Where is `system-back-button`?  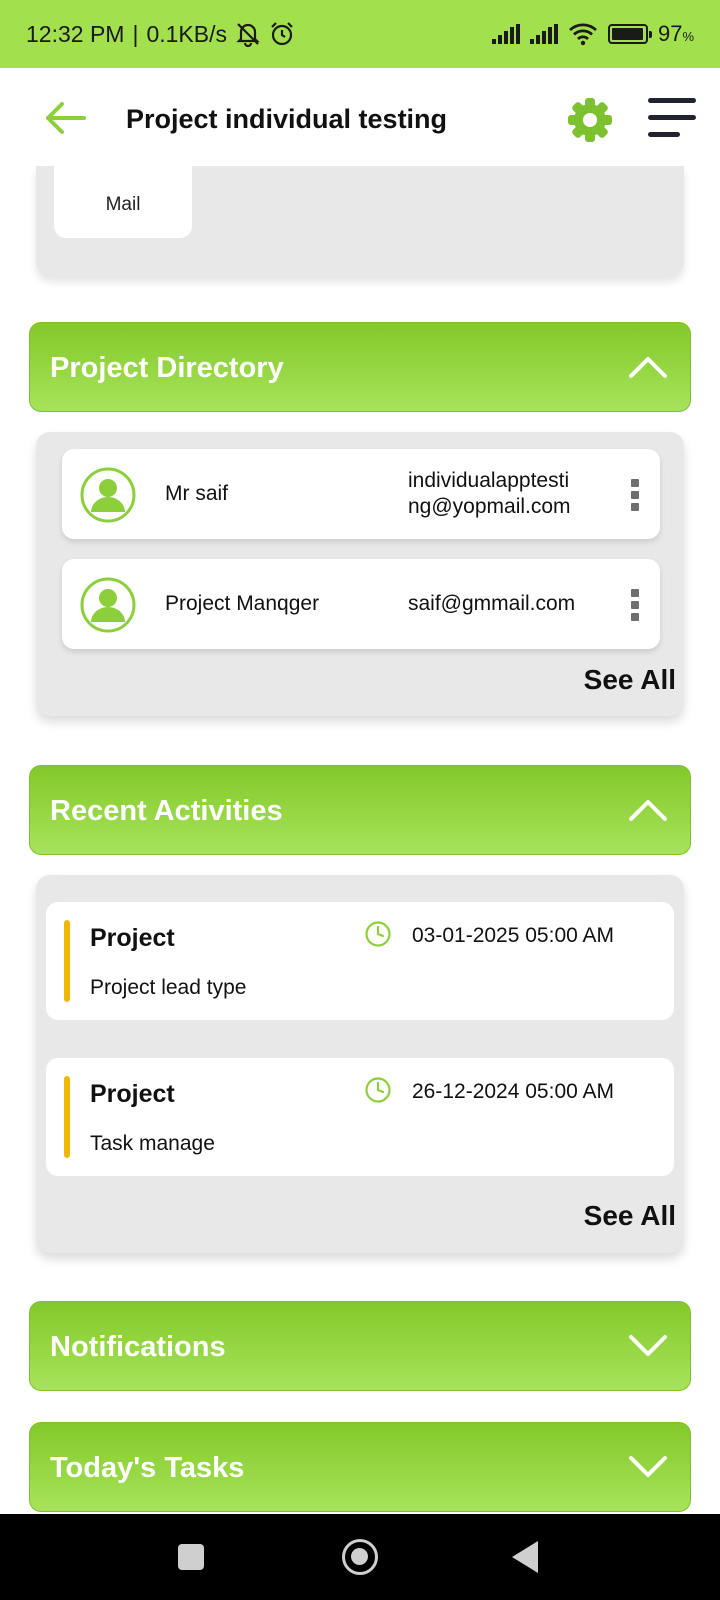 system-back-button is located at coordinates (525, 1557).